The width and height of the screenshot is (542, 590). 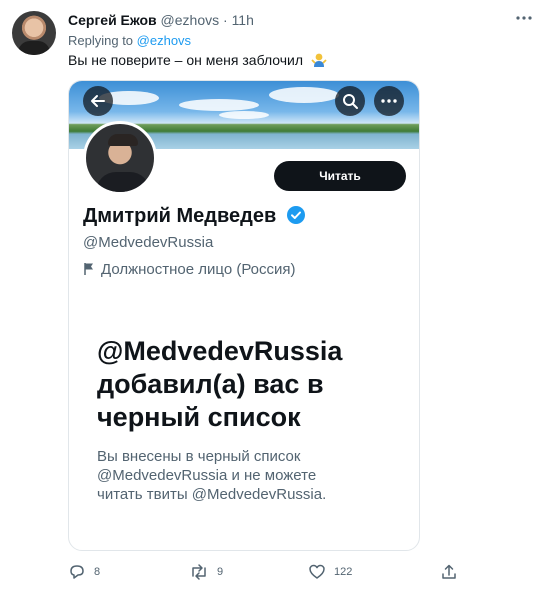 I want to click on reply-icon, so click(x=77, y=572).